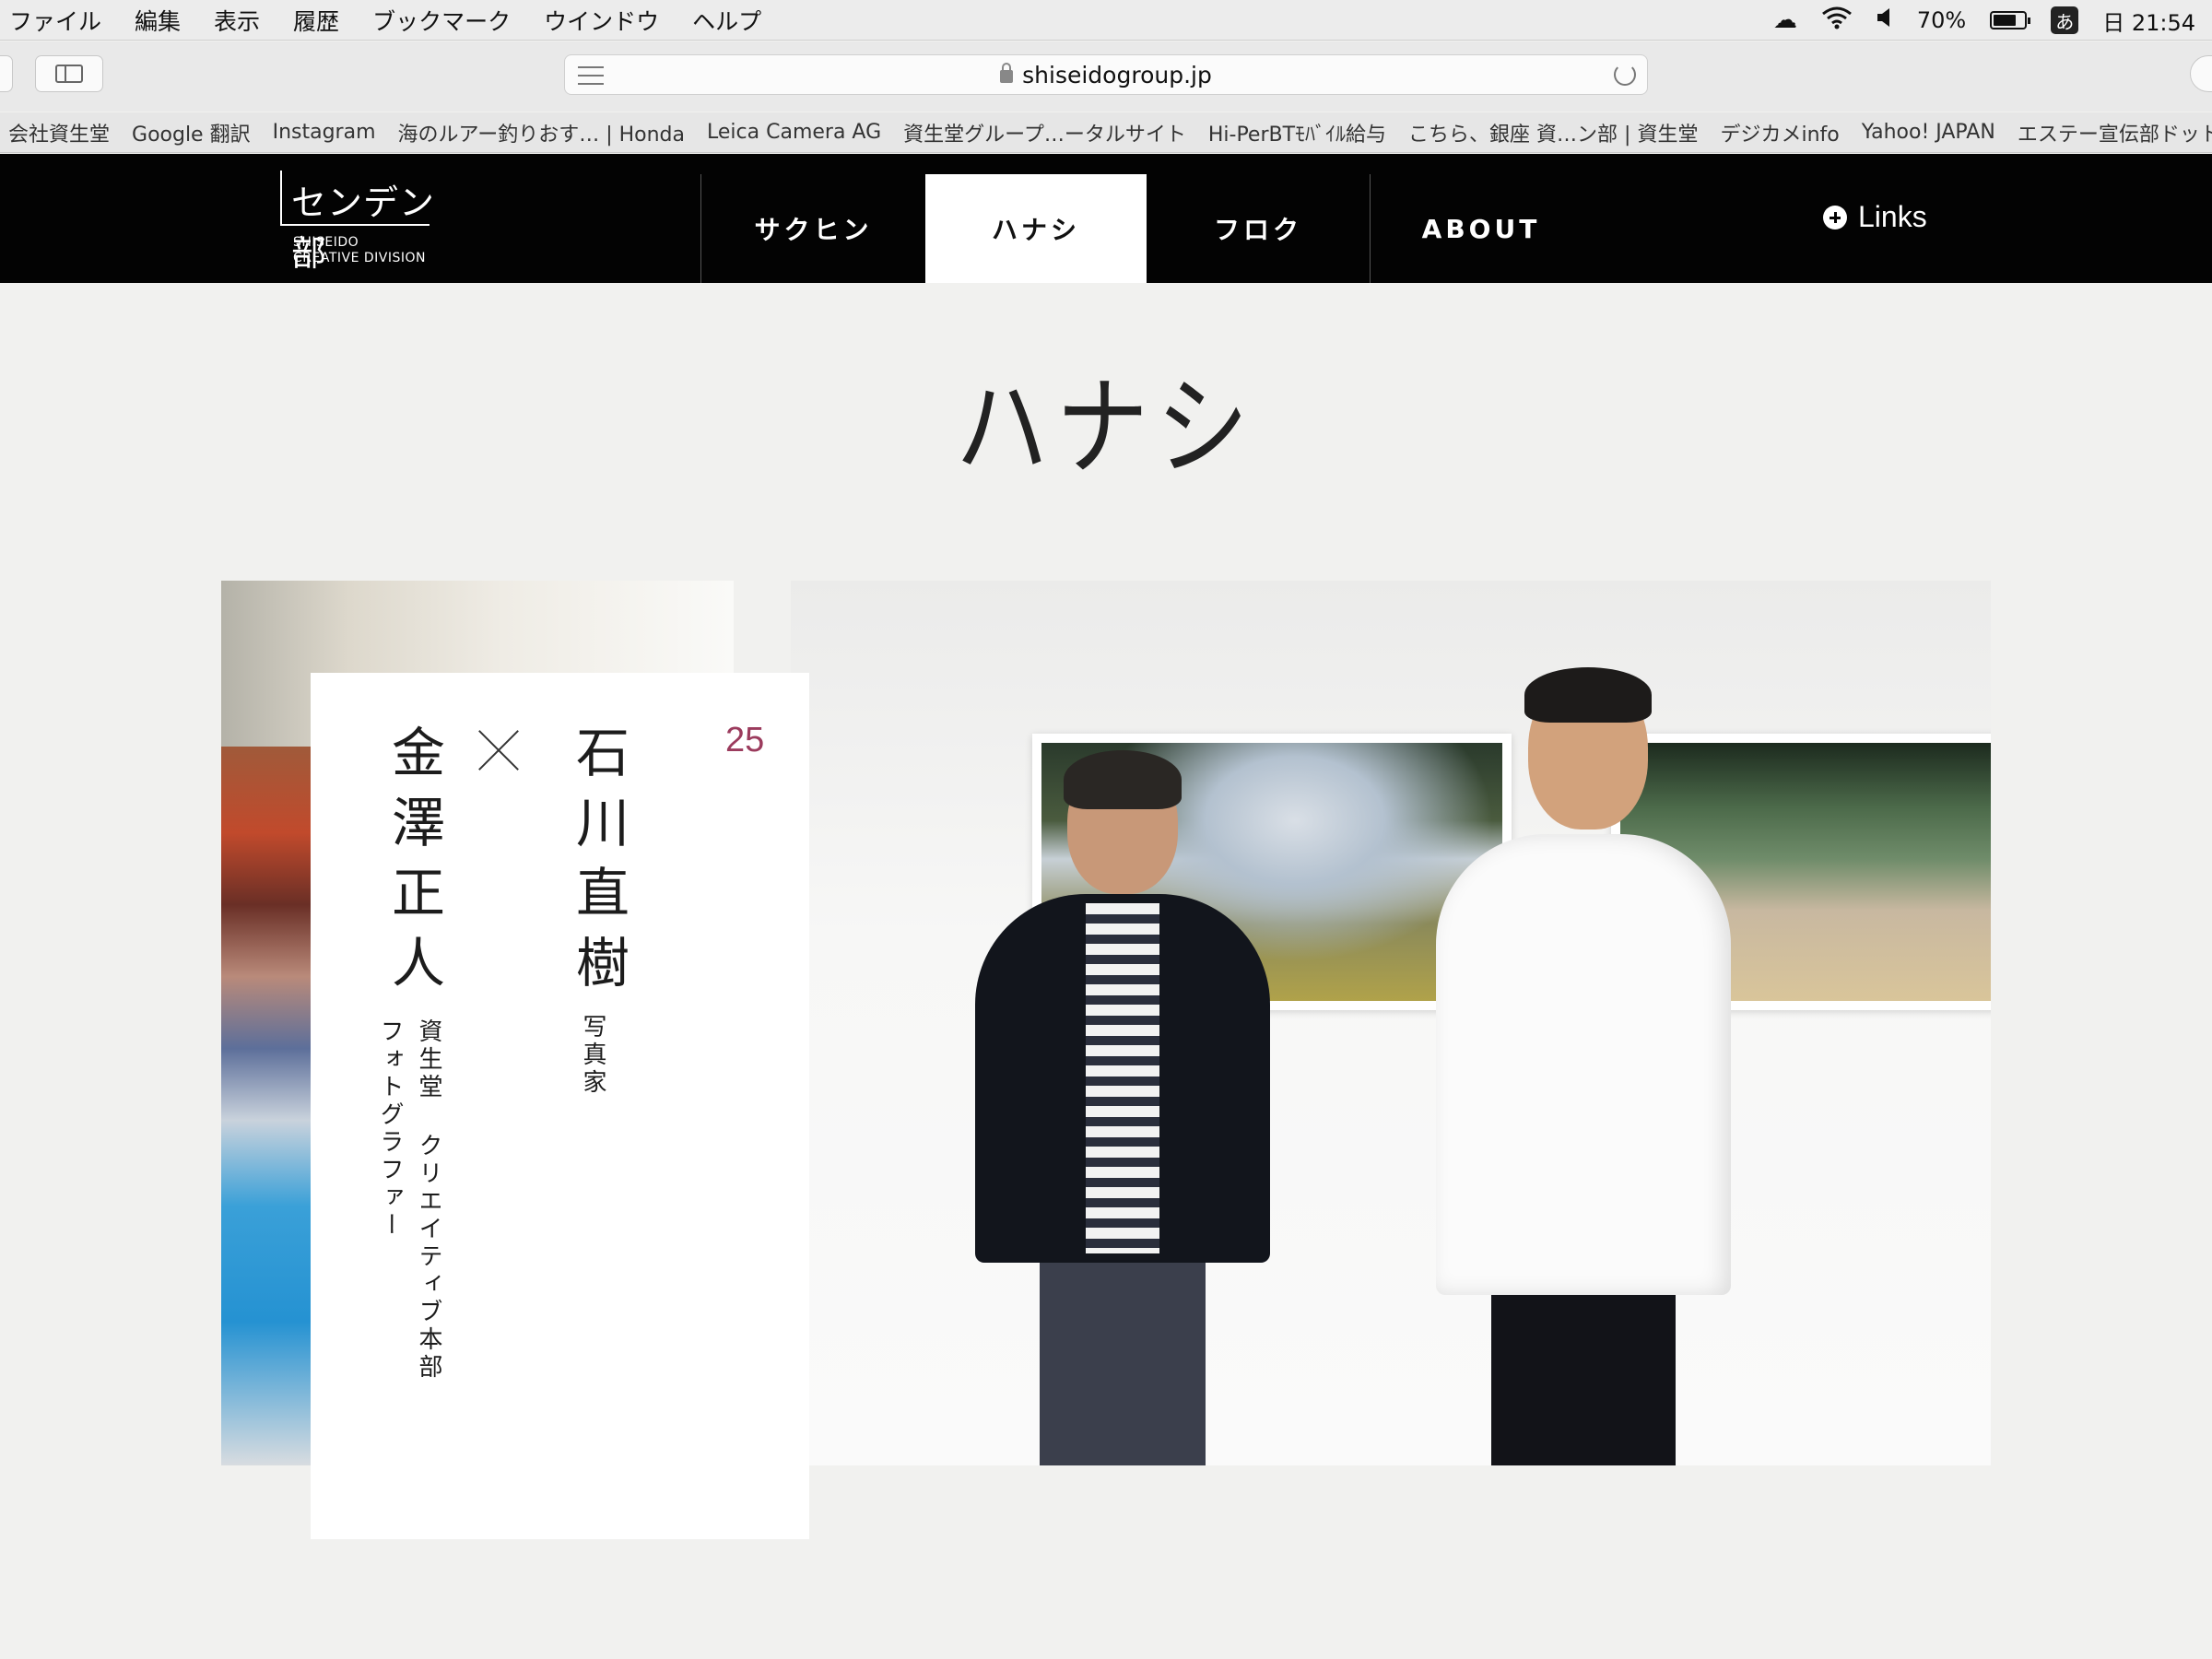 This screenshot has width=2212, height=1659. Describe the element at coordinates (1885, 20) in the screenshot. I see `volume-icon` at that location.